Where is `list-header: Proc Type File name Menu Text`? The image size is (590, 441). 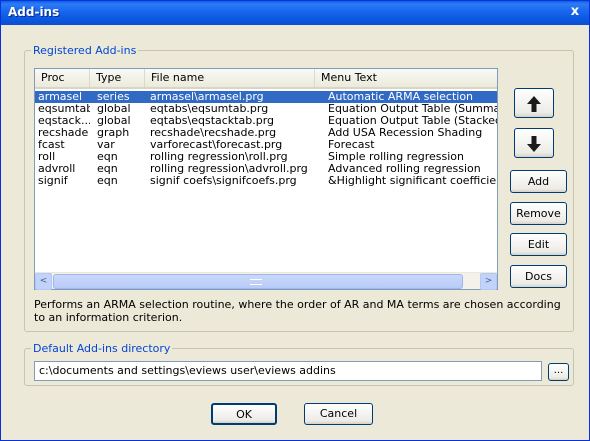 list-header: Proc Type File name Menu Text is located at coordinates (266, 79).